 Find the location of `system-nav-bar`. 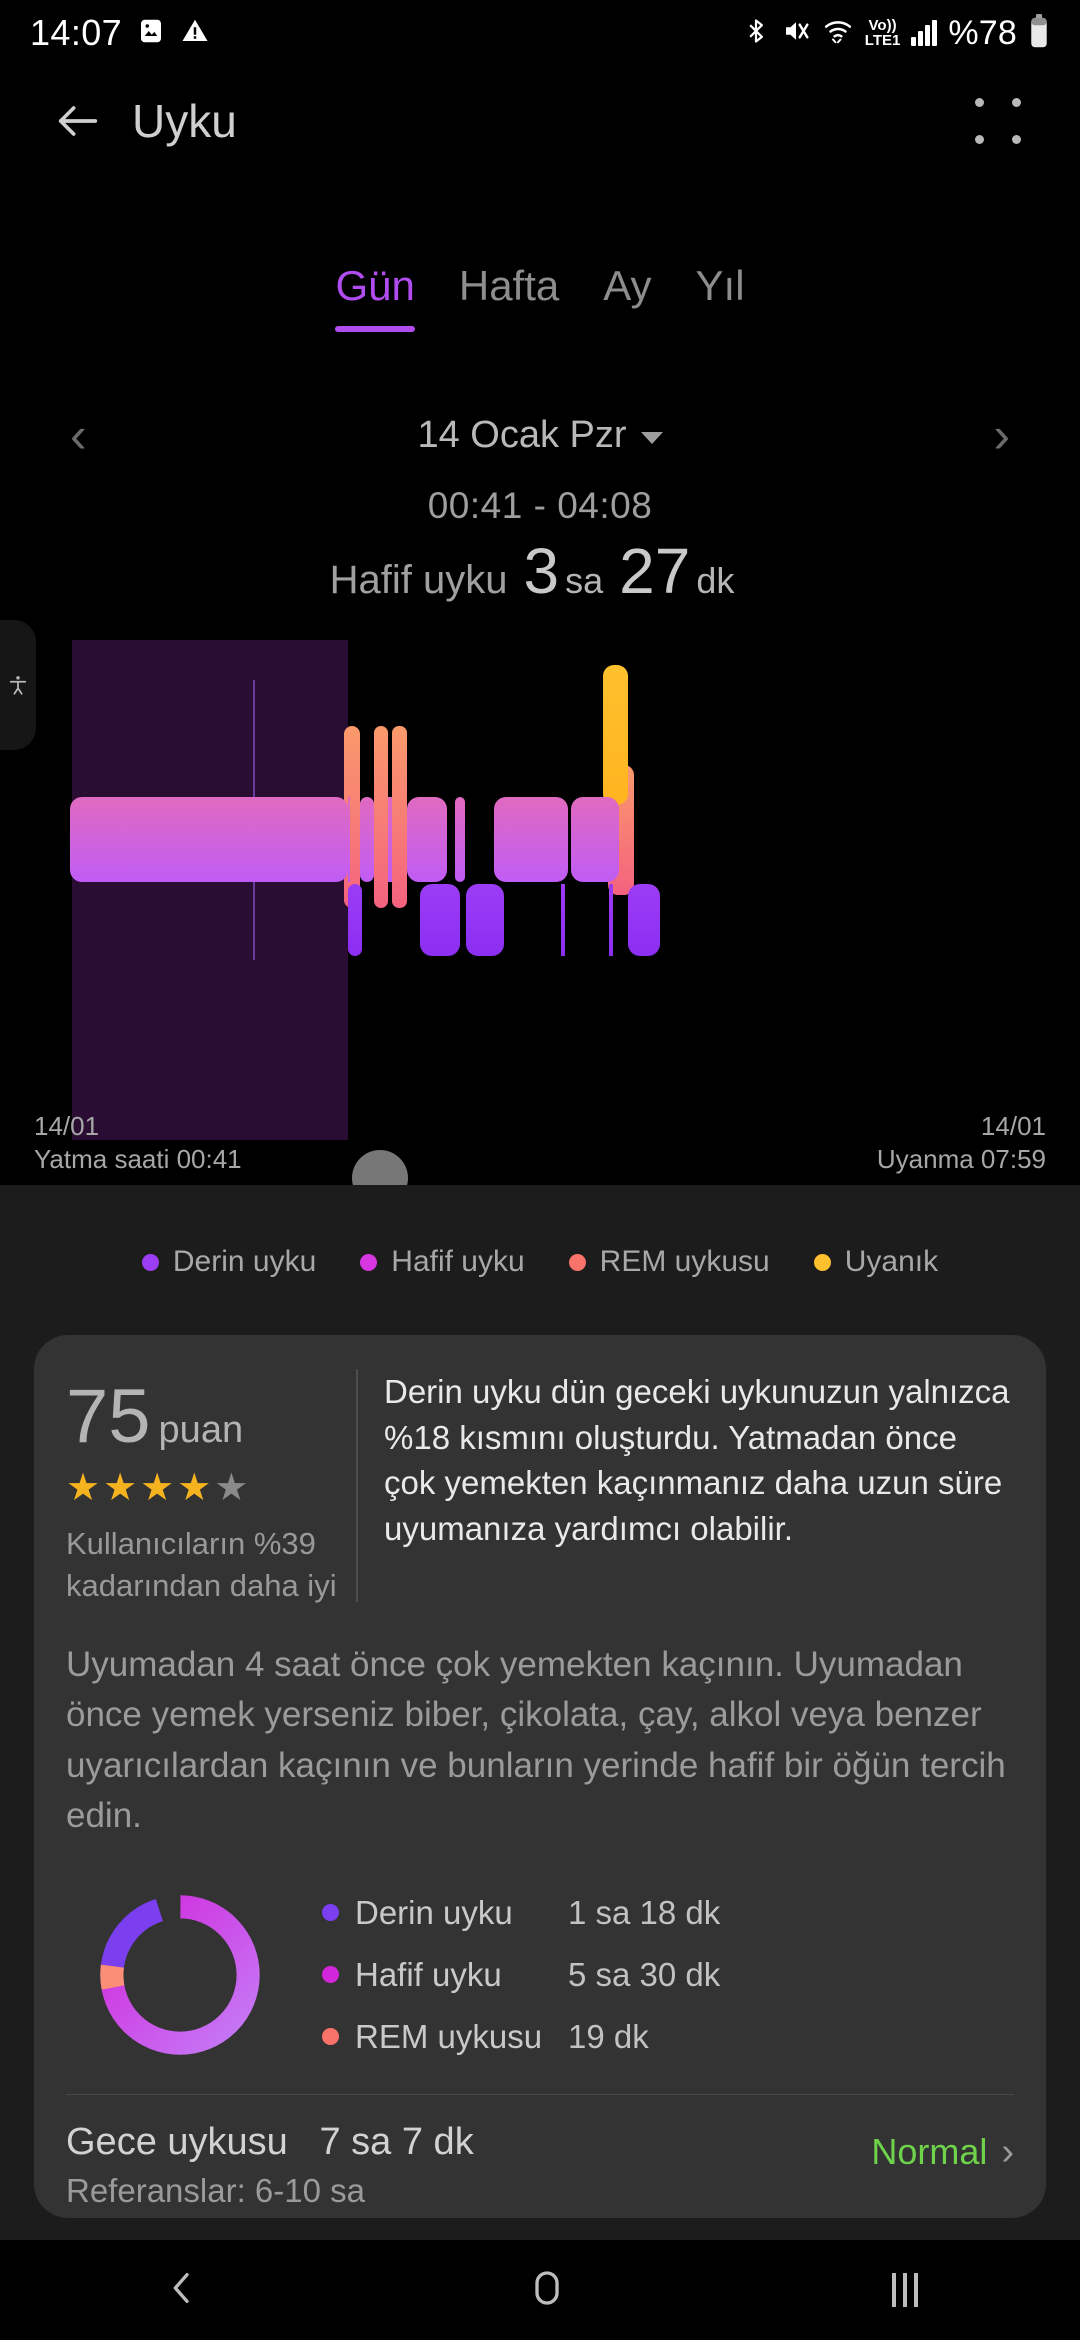

system-nav-bar is located at coordinates (540, 2290).